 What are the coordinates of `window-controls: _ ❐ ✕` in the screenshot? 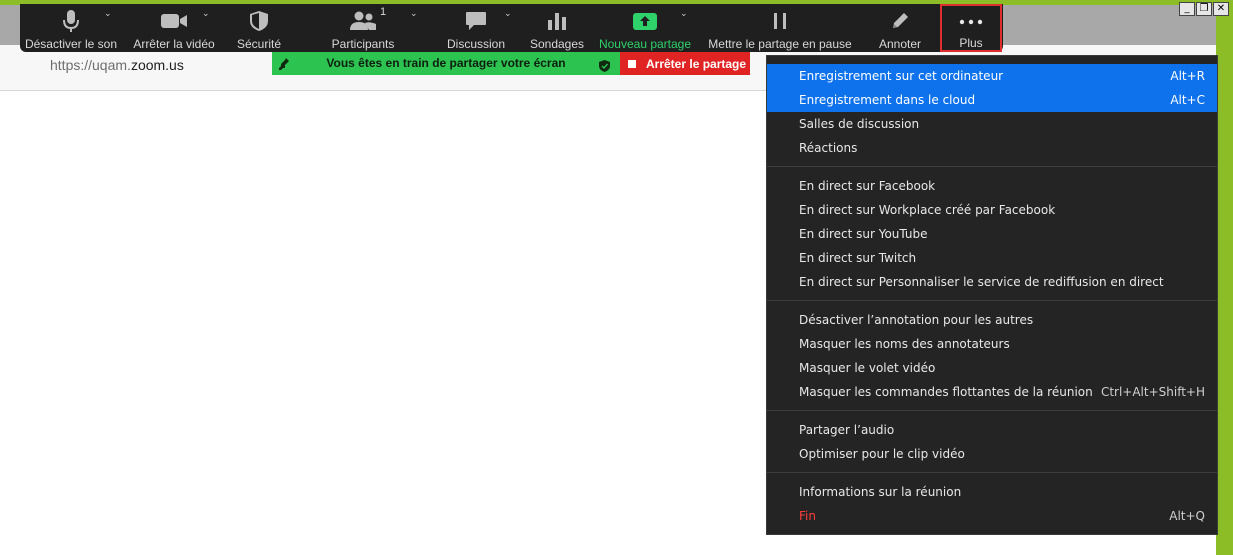 It's located at (1204, 9).